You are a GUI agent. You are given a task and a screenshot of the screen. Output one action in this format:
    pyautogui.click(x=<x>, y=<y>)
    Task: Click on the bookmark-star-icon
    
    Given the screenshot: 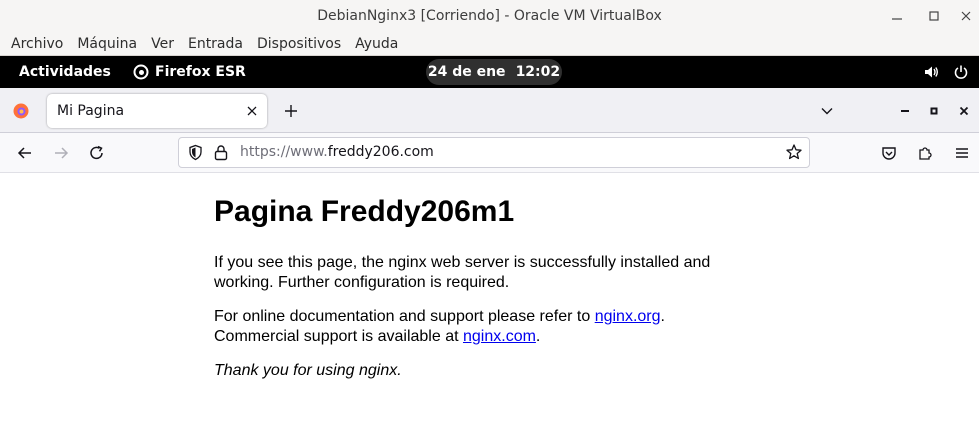 What is the action you would take?
    pyautogui.click(x=794, y=152)
    